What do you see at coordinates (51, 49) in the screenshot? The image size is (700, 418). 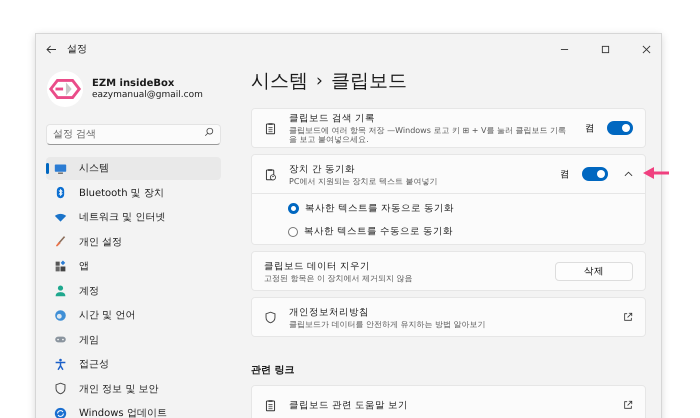 I see `back-arrow-icon` at bounding box center [51, 49].